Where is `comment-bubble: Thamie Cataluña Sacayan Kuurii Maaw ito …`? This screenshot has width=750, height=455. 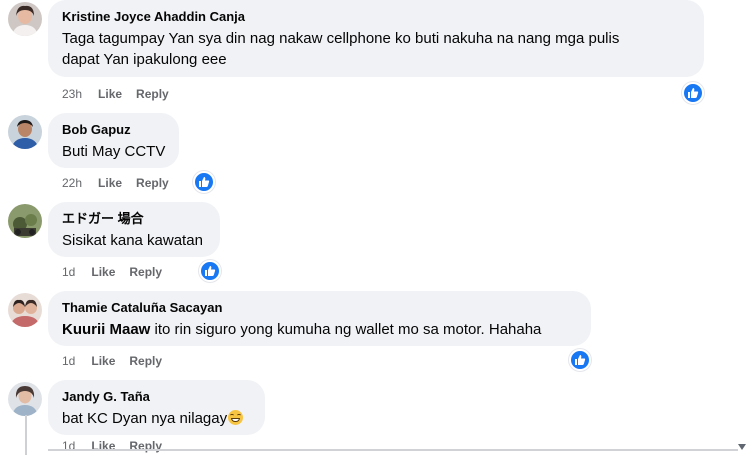
comment-bubble: Thamie Cataluña Sacayan Kuurii Maaw ito … is located at coordinates (319, 318).